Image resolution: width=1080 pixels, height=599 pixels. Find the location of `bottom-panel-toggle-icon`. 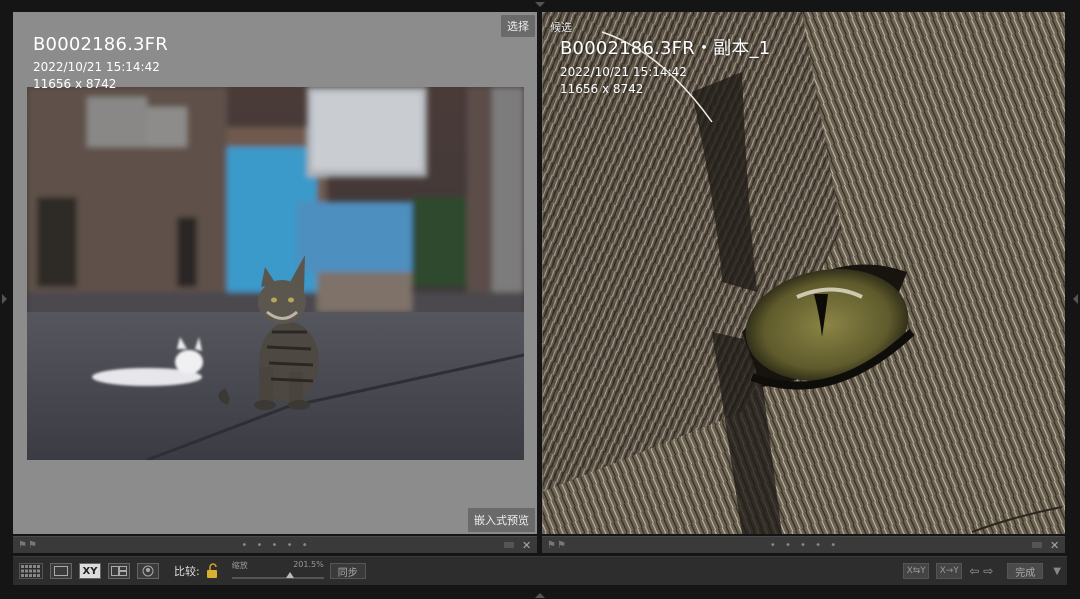

bottom-panel-toggle-icon is located at coordinates (540, 595).